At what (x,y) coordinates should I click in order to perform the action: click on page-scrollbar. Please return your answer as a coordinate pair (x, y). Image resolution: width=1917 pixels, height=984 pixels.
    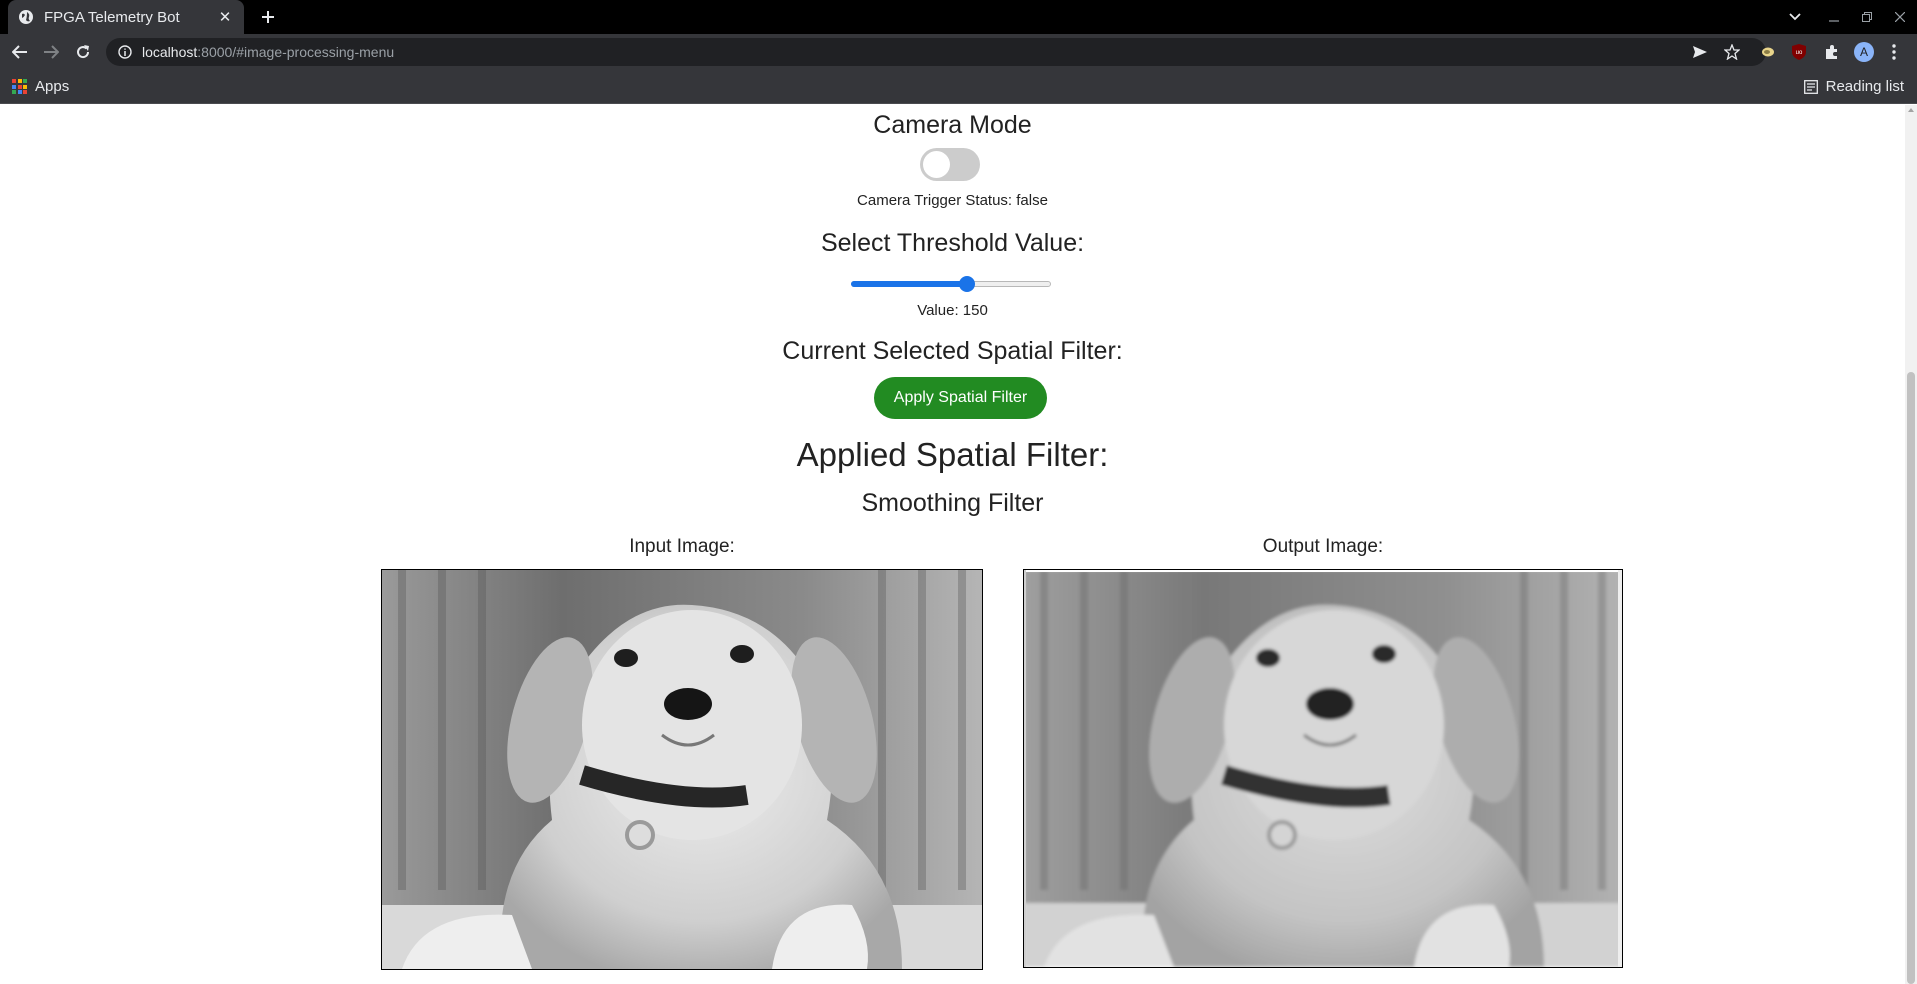
    Looking at the image, I should click on (1911, 544).